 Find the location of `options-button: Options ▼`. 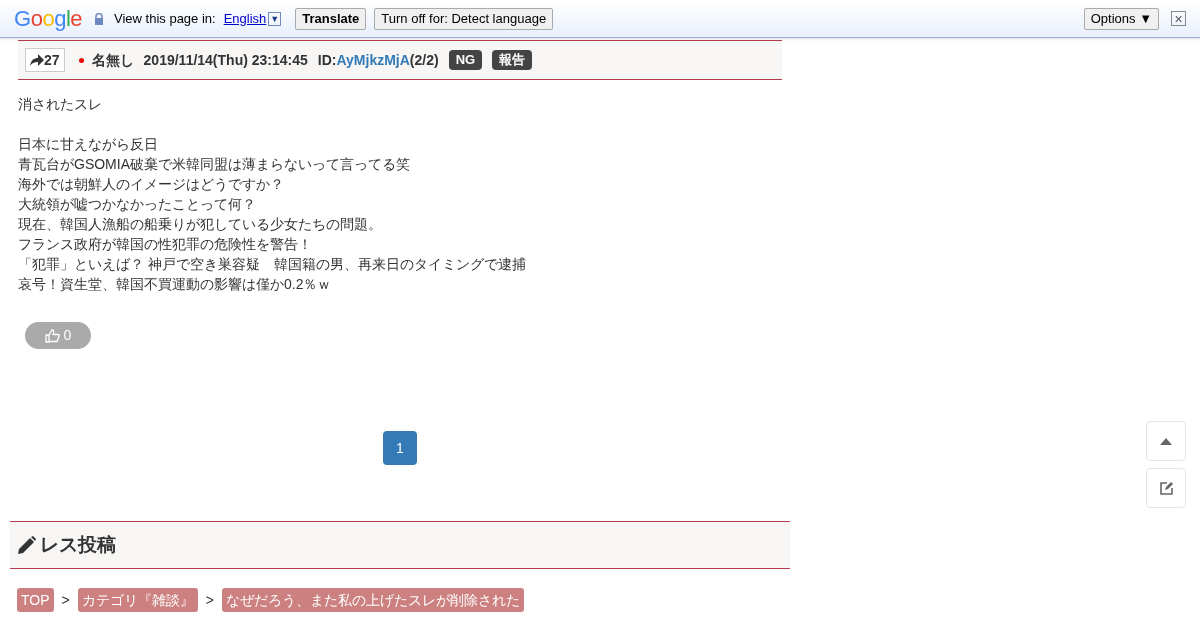

options-button: Options ▼ is located at coordinates (1121, 18).